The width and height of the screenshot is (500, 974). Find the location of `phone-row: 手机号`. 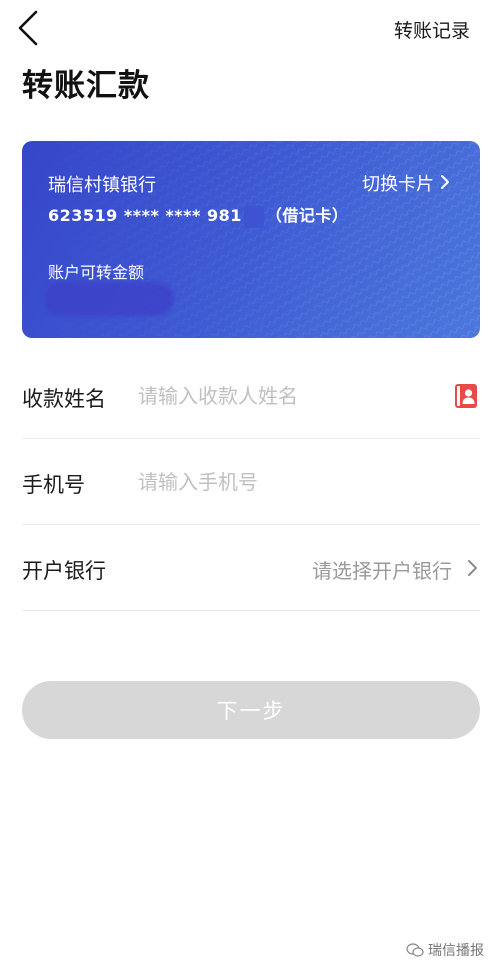

phone-row: 手机号 is located at coordinates (251, 482).